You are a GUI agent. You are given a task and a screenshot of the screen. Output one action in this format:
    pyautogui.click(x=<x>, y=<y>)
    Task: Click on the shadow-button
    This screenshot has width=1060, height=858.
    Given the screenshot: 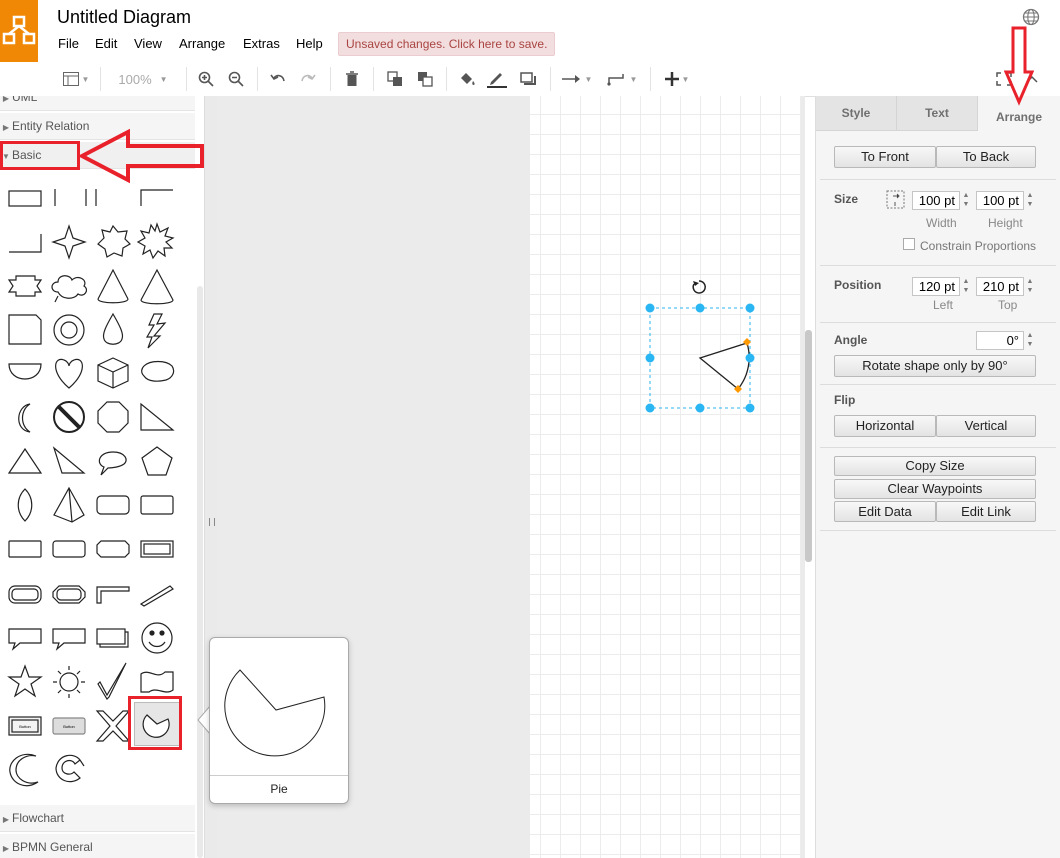 What is the action you would take?
    pyautogui.click(x=528, y=79)
    